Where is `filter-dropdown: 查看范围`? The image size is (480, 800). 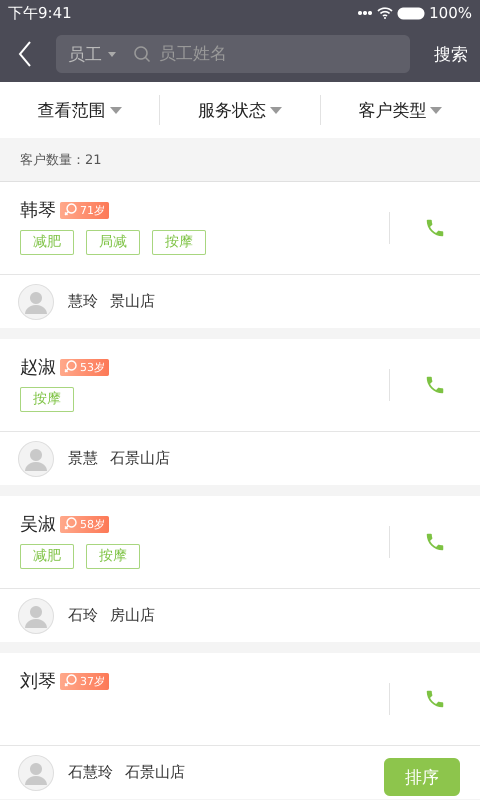 filter-dropdown: 查看范围 is located at coordinates (72, 110).